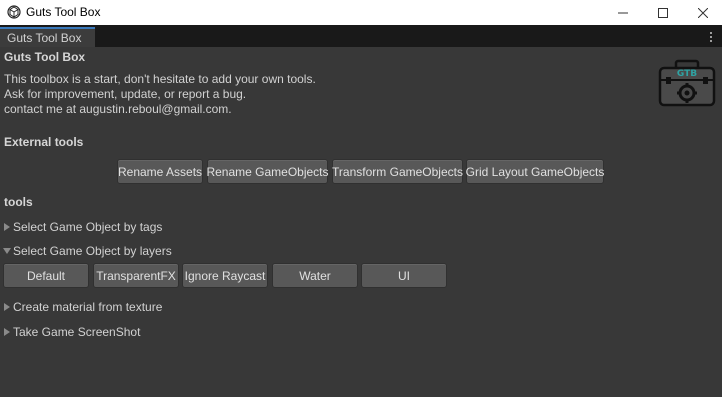 The image size is (722, 397). Describe the element at coordinates (63, 12) in the screenshot. I see `window-title: Guts Tool Box` at that location.